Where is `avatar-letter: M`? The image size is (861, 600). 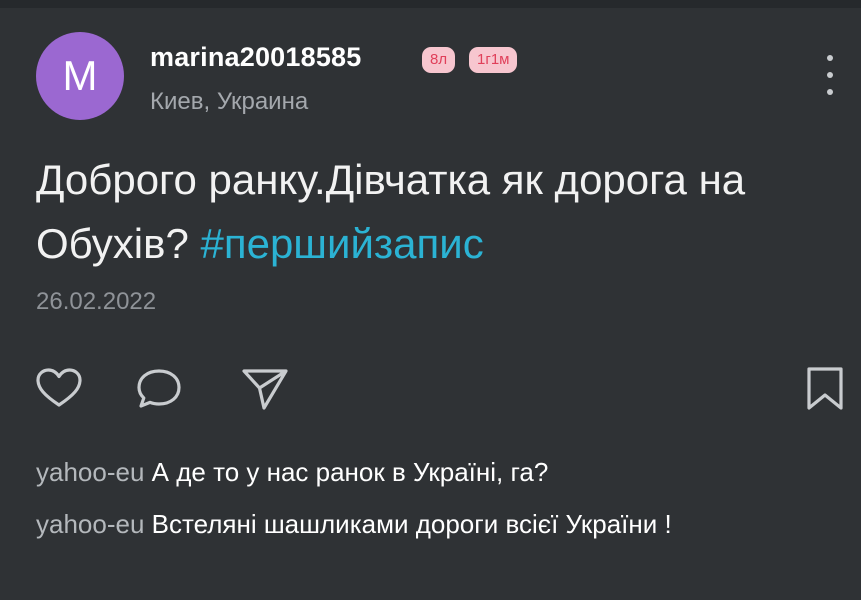
avatar-letter: M is located at coordinates (80, 75).